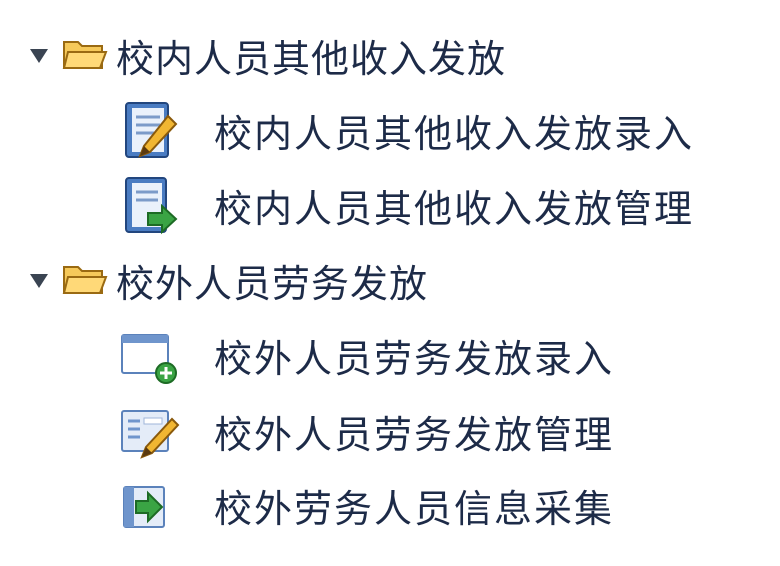 The image size is (780, 566). What do you see at coordinates (454, 208) in the screenshot?
I see `tree-item-label: 校内人员其他收入发放管理` at bounding box center [454, 208].